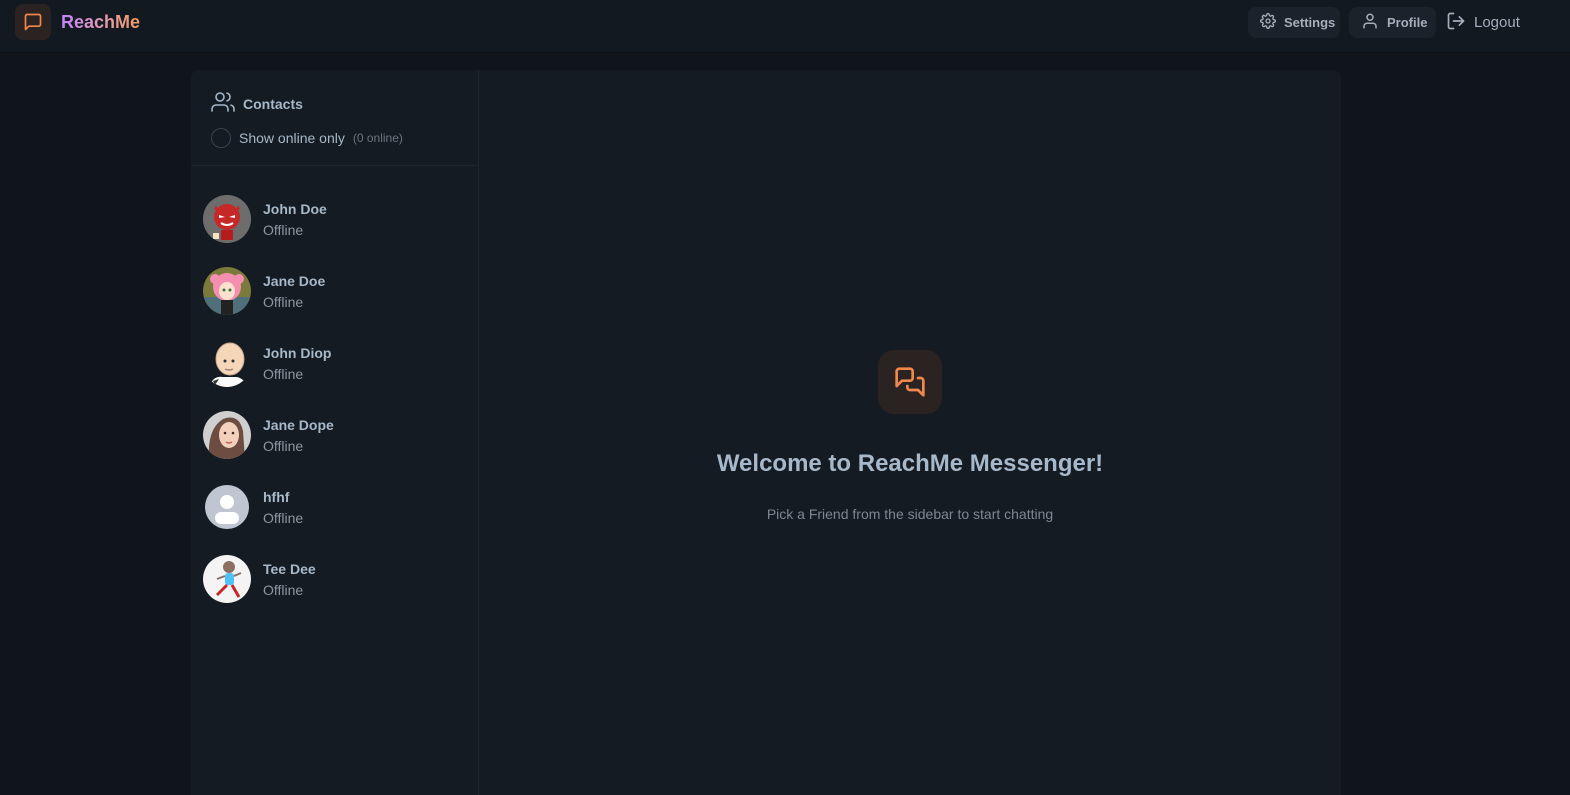 This screenshot has height=795, width=1570. I want to click on gear-icon, so click(1268, 22).